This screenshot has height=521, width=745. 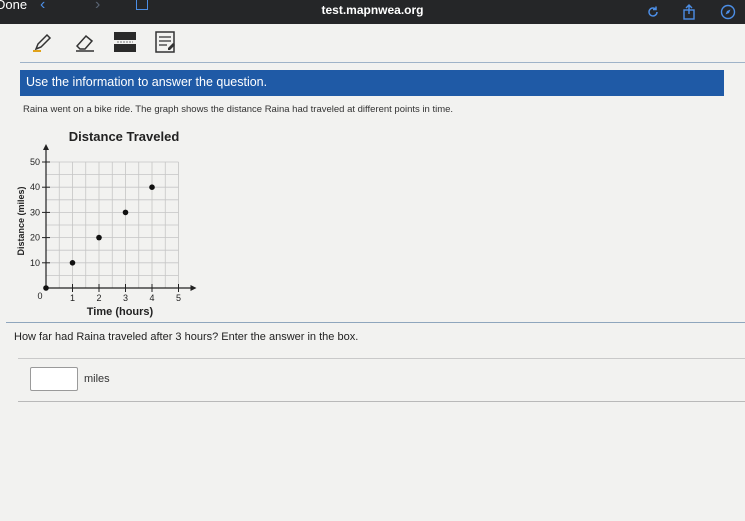 I want to click on chart-ticks: 1 2 3 4 5 10 20 30 40 50, so click(x=105, y=230).